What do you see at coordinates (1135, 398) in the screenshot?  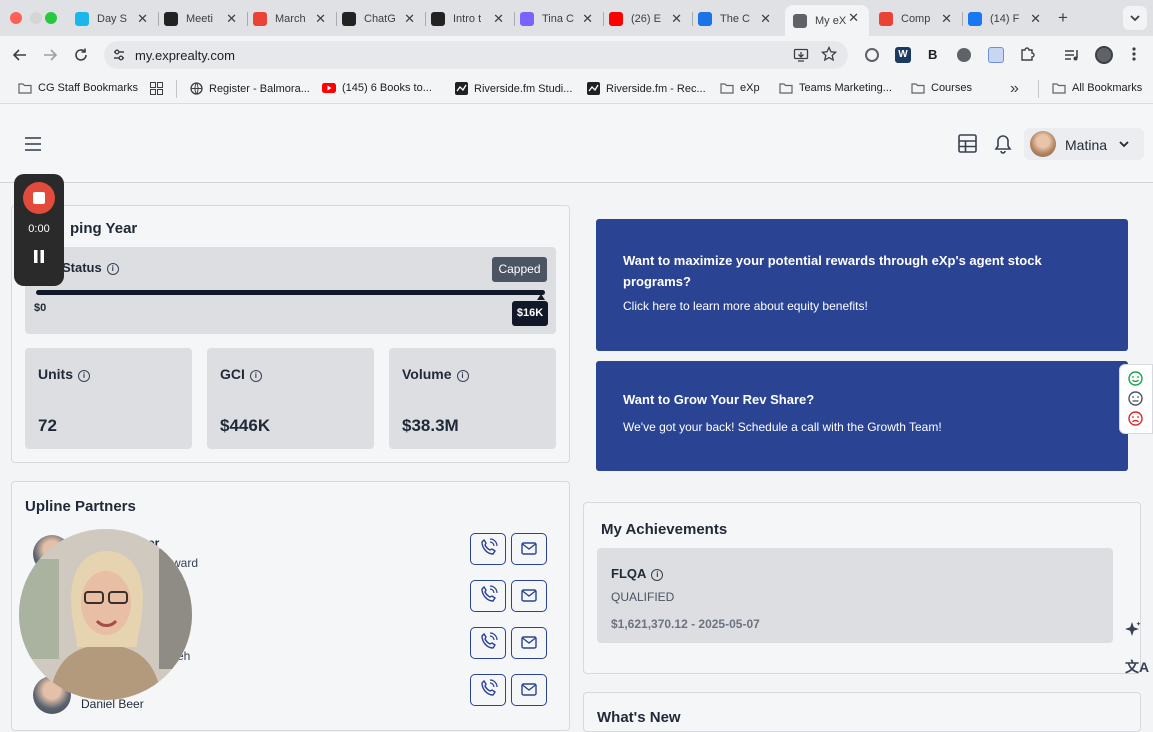 I see `neutral-face-icon` at bounding box center [1135, 398].